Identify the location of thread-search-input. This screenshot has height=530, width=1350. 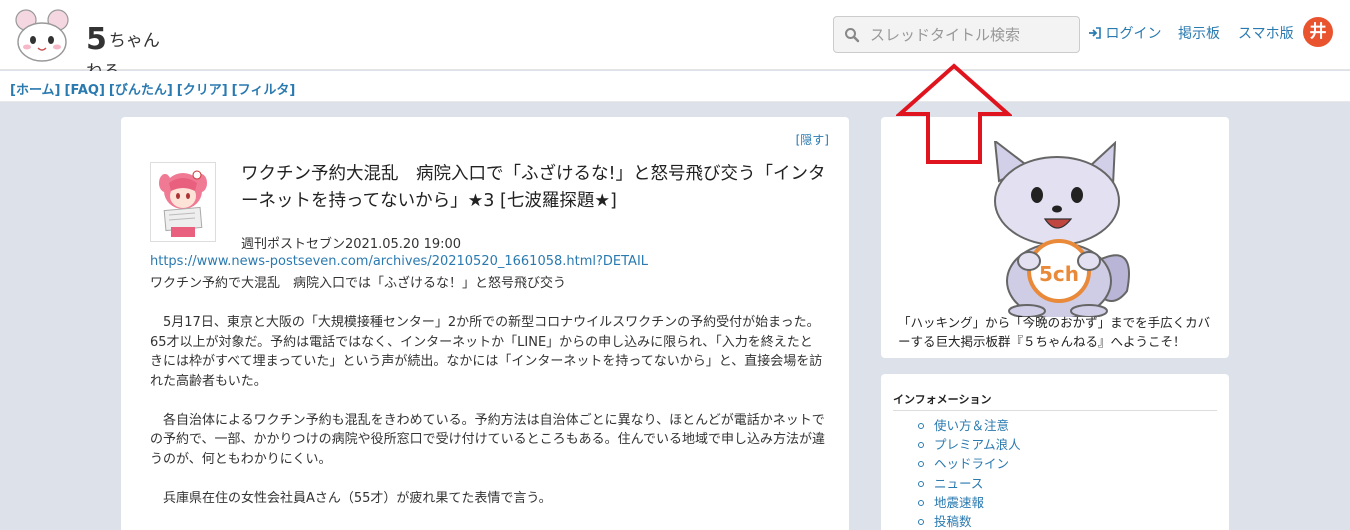
(970, 35).